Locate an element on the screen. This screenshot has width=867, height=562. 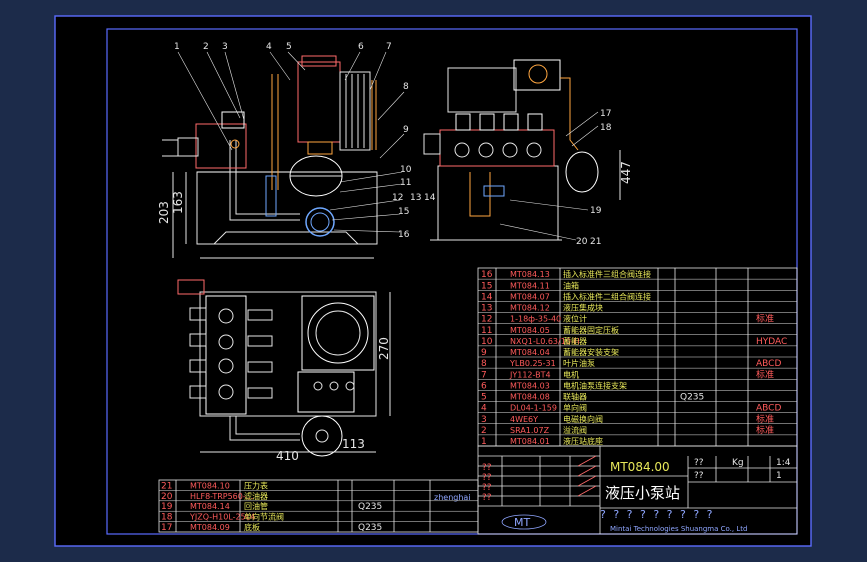
bom-code: MT084.14 is located at coordinates (210, 506).